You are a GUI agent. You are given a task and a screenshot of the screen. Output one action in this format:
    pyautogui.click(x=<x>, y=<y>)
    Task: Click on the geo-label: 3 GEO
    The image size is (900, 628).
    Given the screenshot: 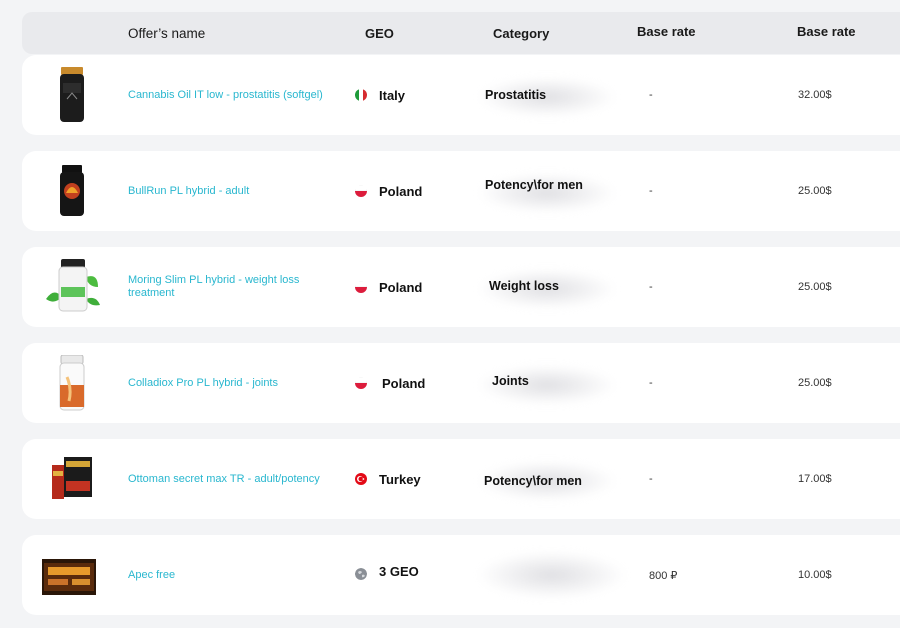 What is the action you would take?
    pyautogui.click(x=399, y=571)
    